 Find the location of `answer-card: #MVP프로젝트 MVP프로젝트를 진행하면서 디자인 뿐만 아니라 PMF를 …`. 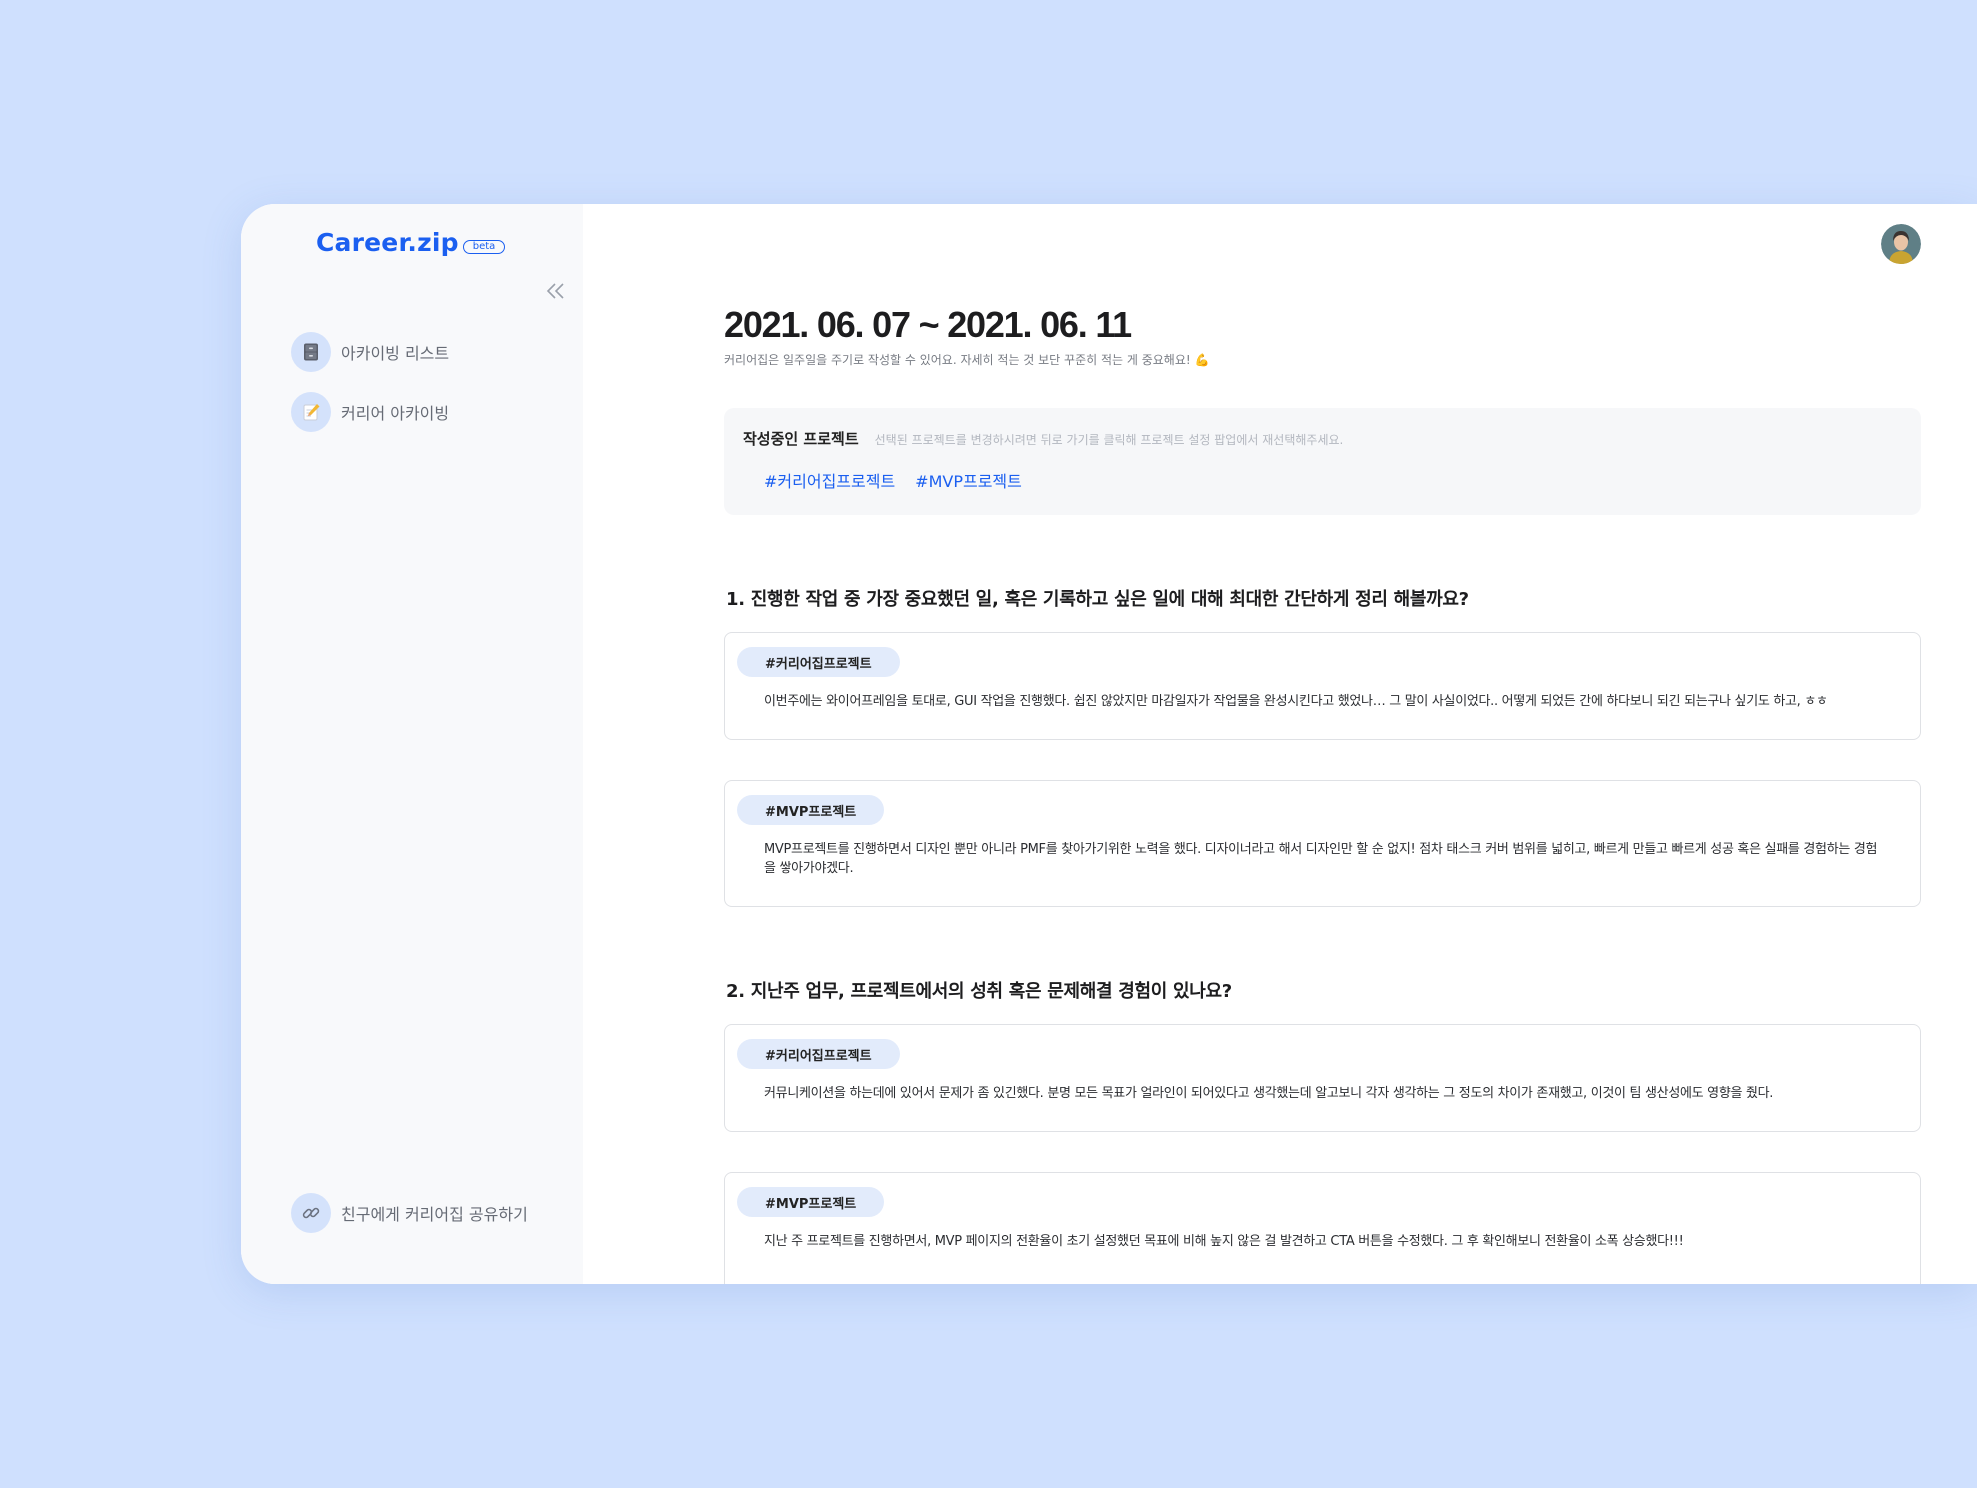

answer-card: #MVP프로젝트 MVP프로젝트를 진행하면서 디자인 뿐만 아니라 PMF를 … is located at coordinates (1322, 843).